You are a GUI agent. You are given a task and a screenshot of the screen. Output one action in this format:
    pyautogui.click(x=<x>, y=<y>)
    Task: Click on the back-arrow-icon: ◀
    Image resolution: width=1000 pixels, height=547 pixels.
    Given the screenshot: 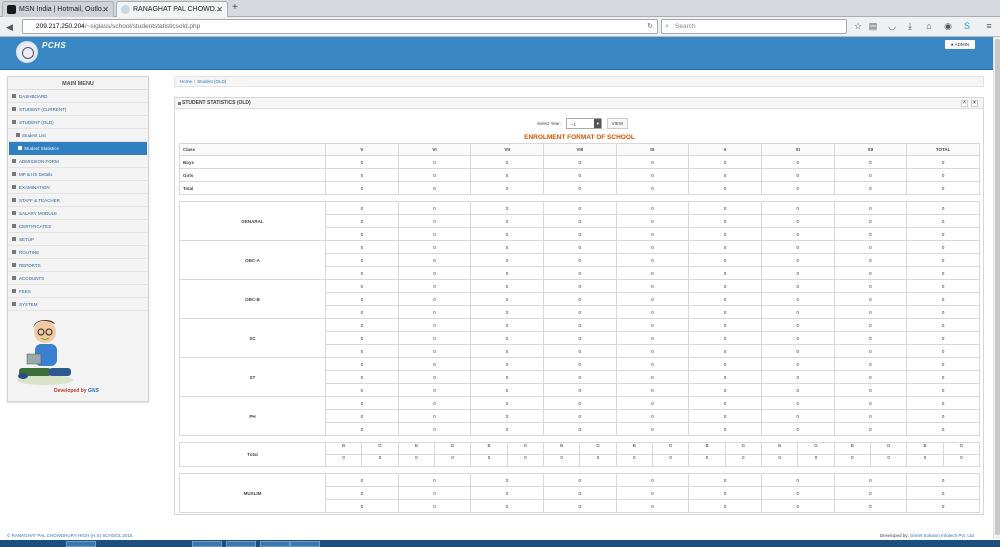 What is the action you would take?
    pyautogui.click(x=9, y=27)
    